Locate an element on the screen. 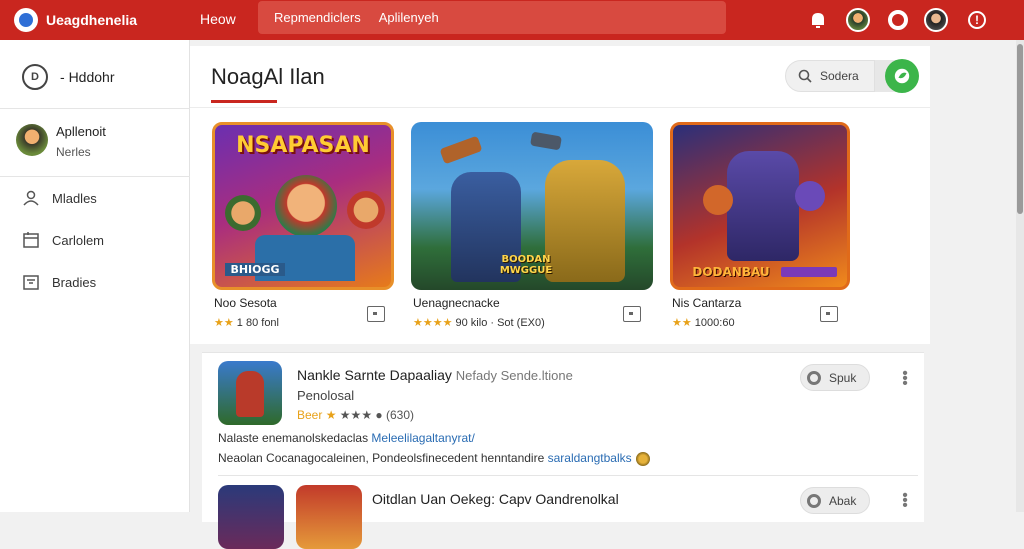 The width and height of the screenshot is (1024, 549). brand: Ueagdhenelia is located at coordinates (109, 20).